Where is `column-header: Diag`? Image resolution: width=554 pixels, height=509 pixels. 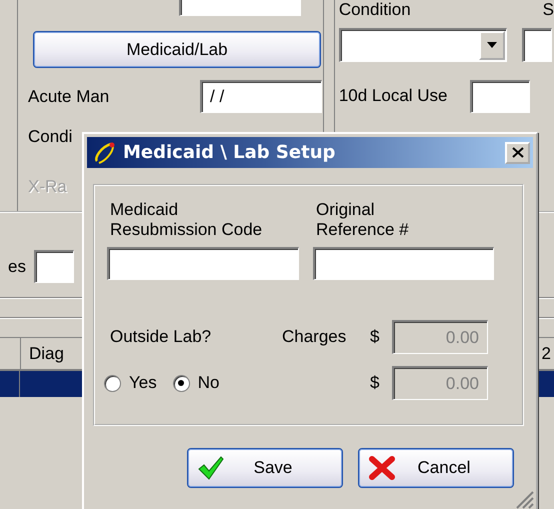
column-header: Diag is located at coordinates (46, 353).